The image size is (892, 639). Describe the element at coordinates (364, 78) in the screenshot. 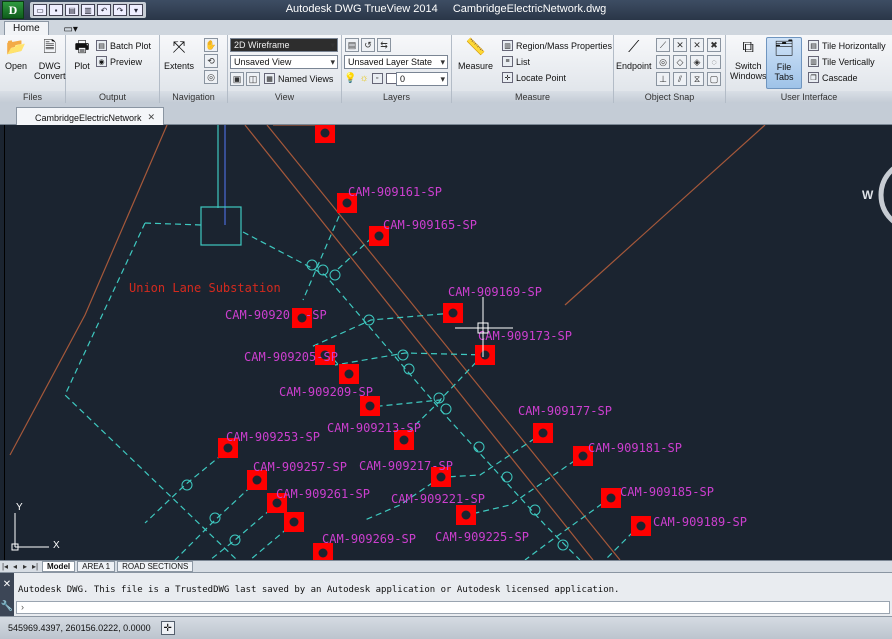

I see `sun-icon: ☼` at that location.